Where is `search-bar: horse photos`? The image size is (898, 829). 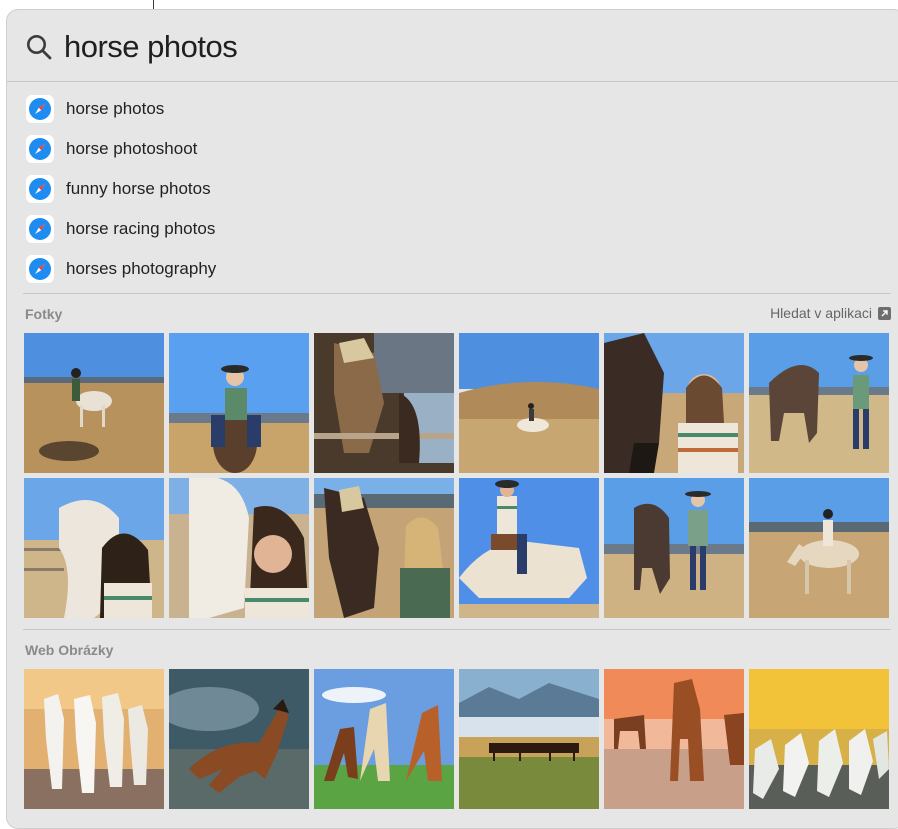
search-bar: horse photos is located at coordinates (452, 45).